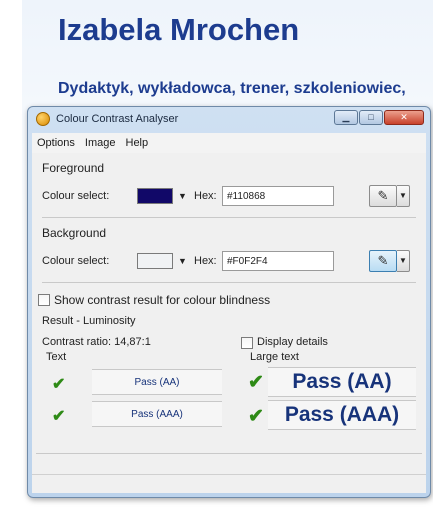 Image resolution: width=433 pixels, height=522 pixels. I want to click on foreground-colour-dropdown-arrow: ▼, so click(182, 196).